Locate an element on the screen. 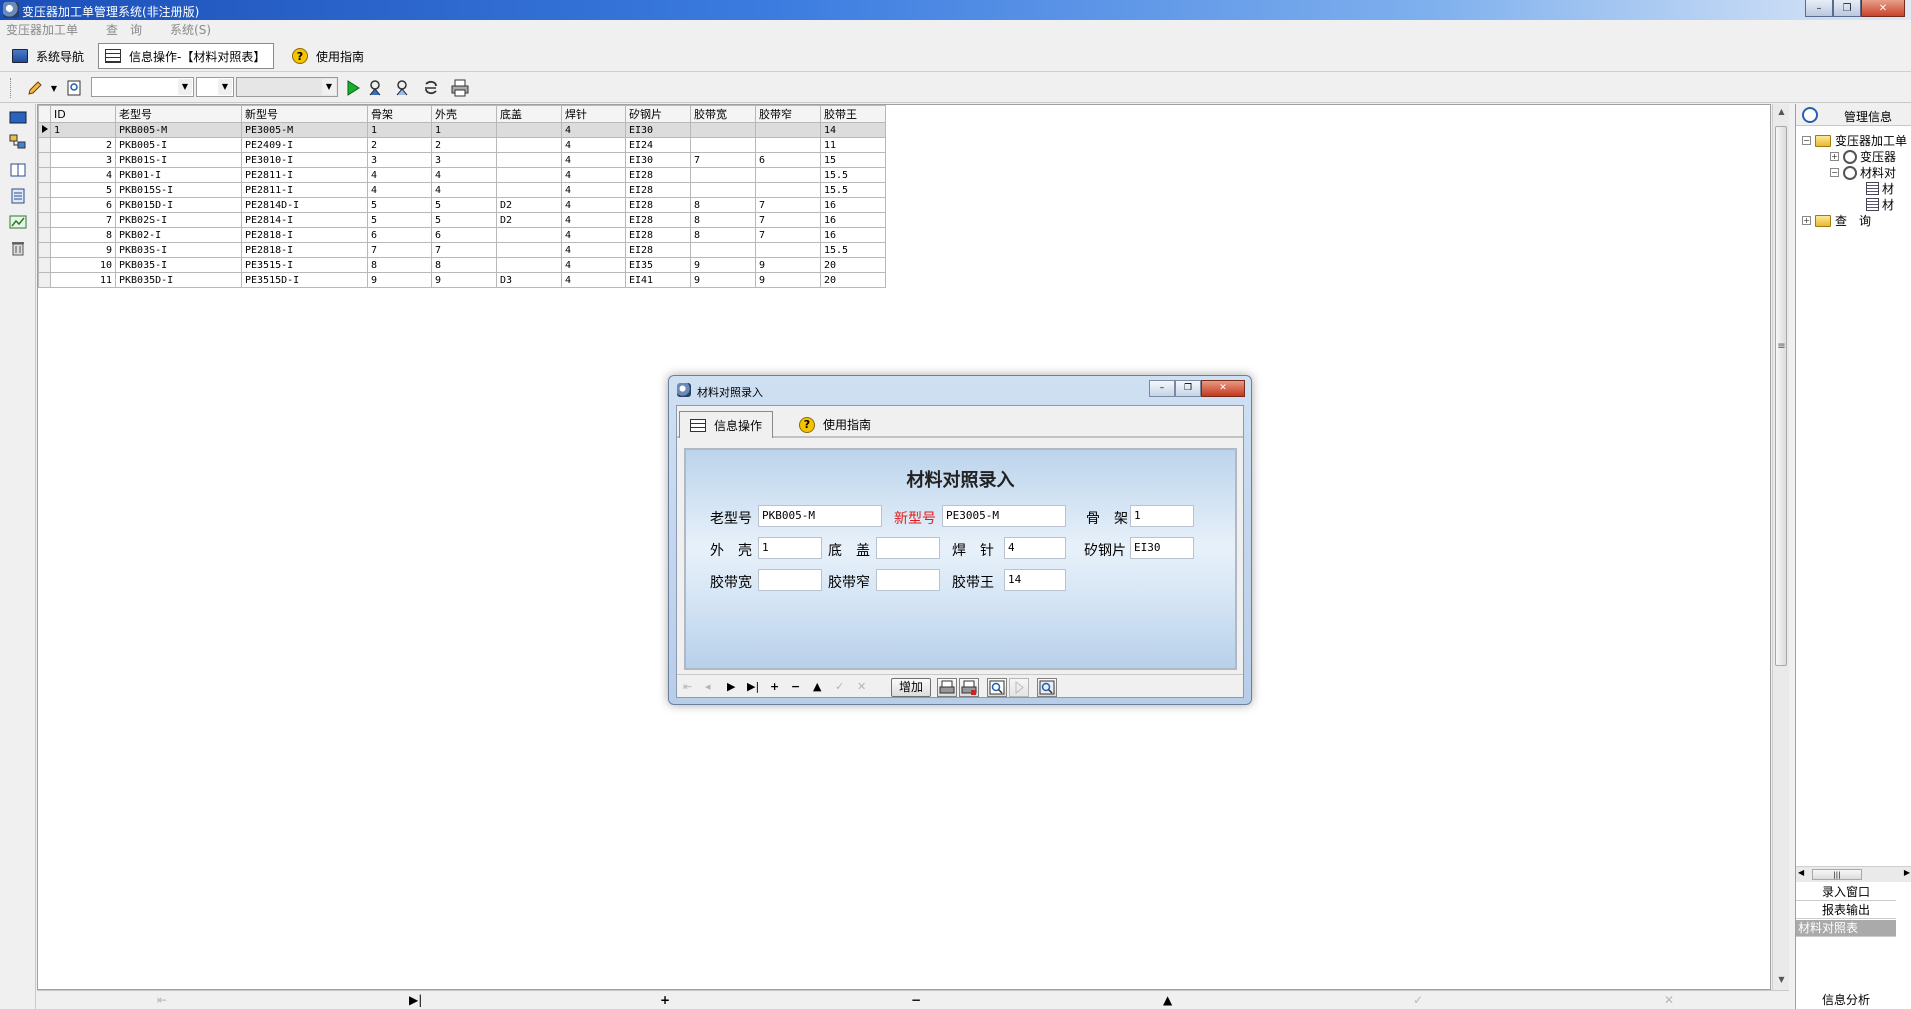  tab-user-guide: ? 使用指南 is located at coordinates (328, 56).